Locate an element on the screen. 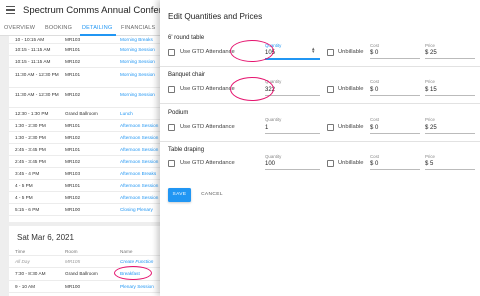 This screenshot has height=296, width=480. item-title: Banquet chair is located at coordinates (187, 75).